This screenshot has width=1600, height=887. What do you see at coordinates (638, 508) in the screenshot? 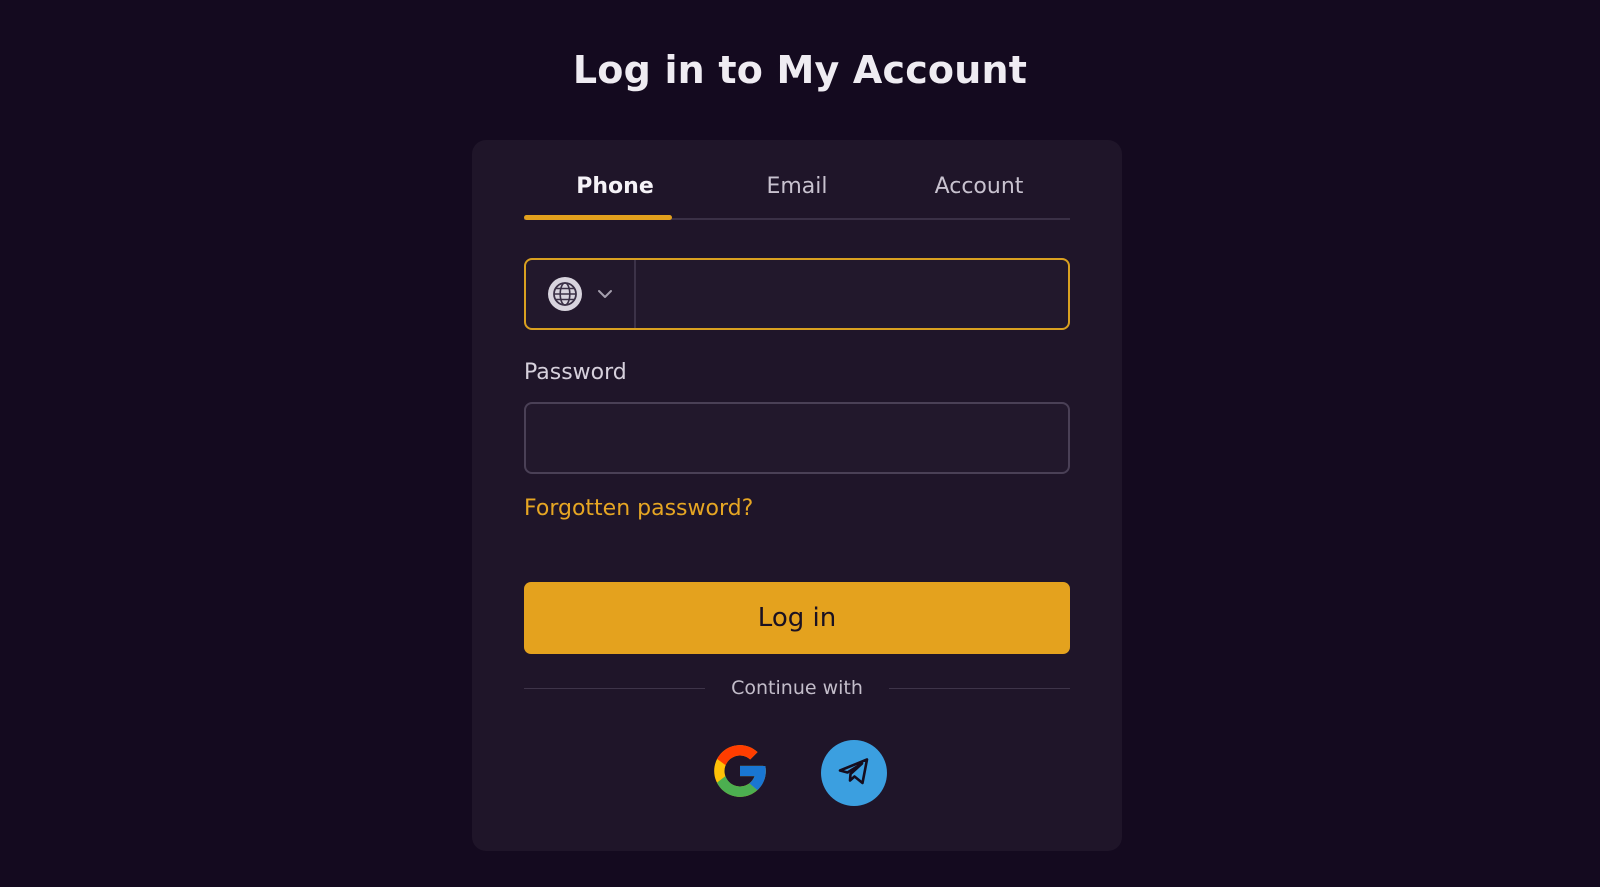
I see `forgot-password-link: Forgotten password?` at bounding box center [638, 508].